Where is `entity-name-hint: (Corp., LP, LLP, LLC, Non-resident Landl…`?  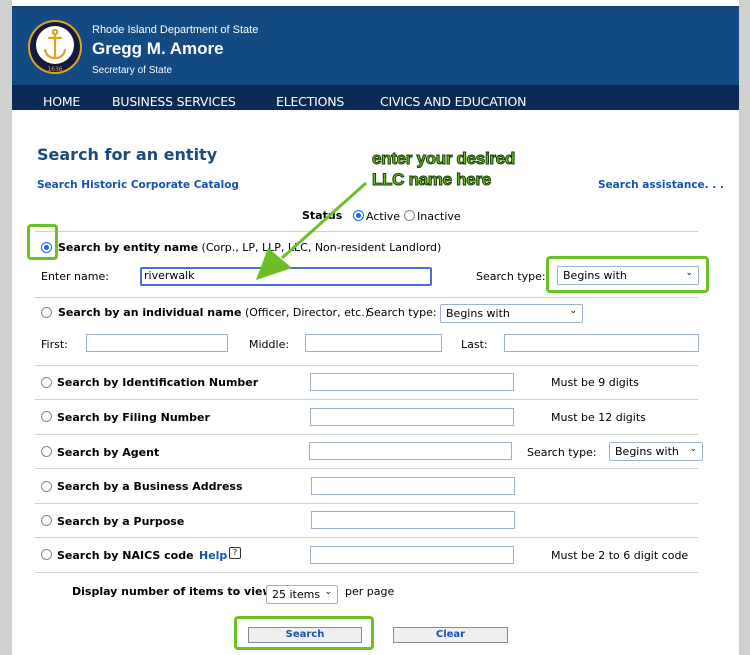 entity-name-hint: (Corp., LP, LLP, LLC, Non-resident Landl… is located at coordinates (321, 247).